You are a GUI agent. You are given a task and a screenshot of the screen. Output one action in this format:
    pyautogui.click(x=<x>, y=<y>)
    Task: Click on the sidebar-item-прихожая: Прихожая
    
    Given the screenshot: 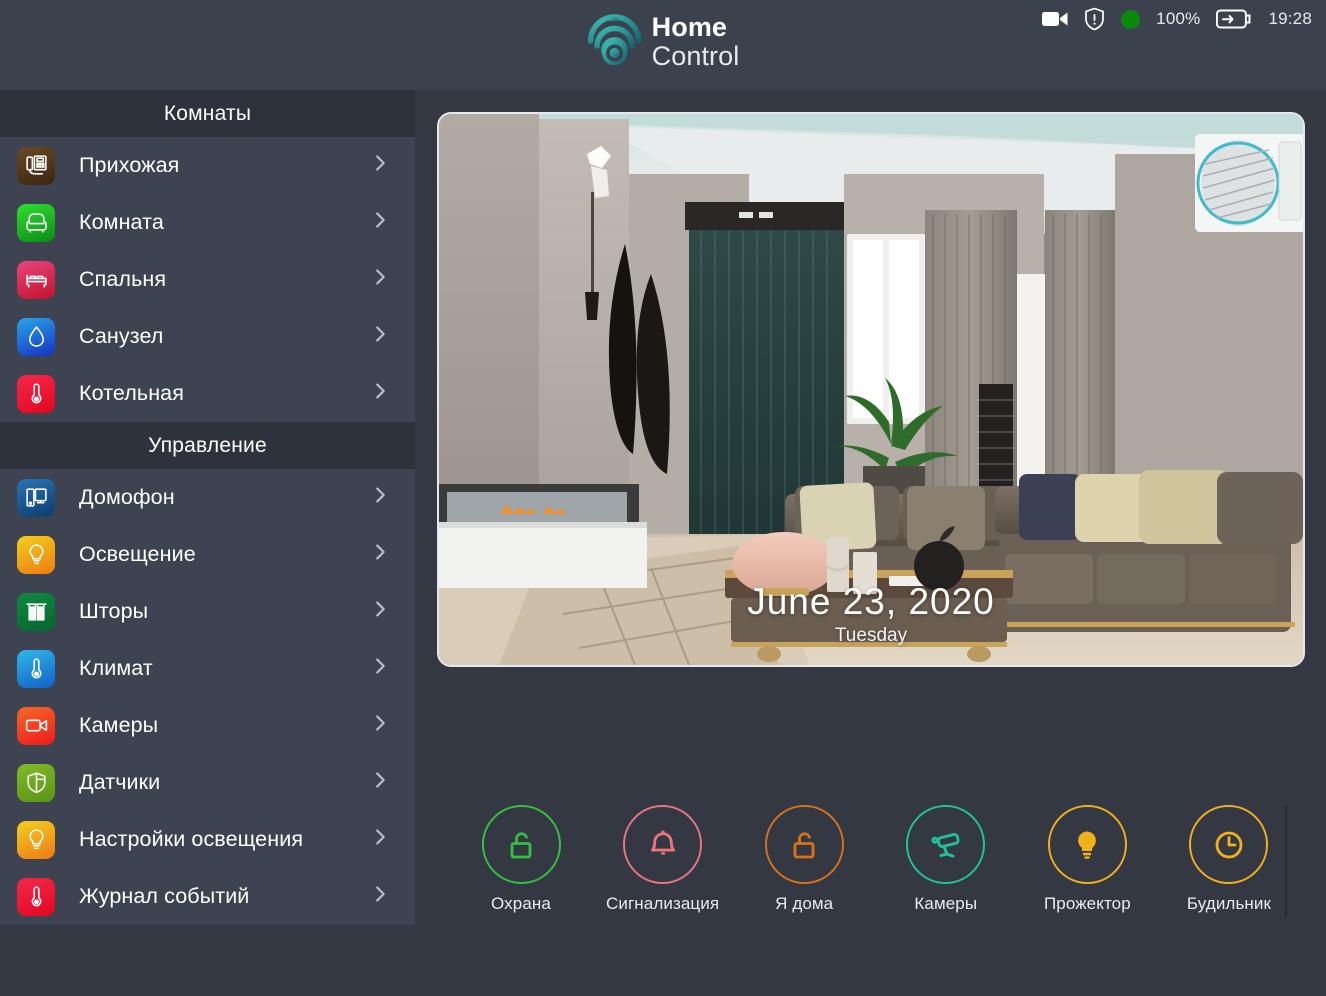 What is the action you would take?
    pyautogui.click(x=207, y=165)
    